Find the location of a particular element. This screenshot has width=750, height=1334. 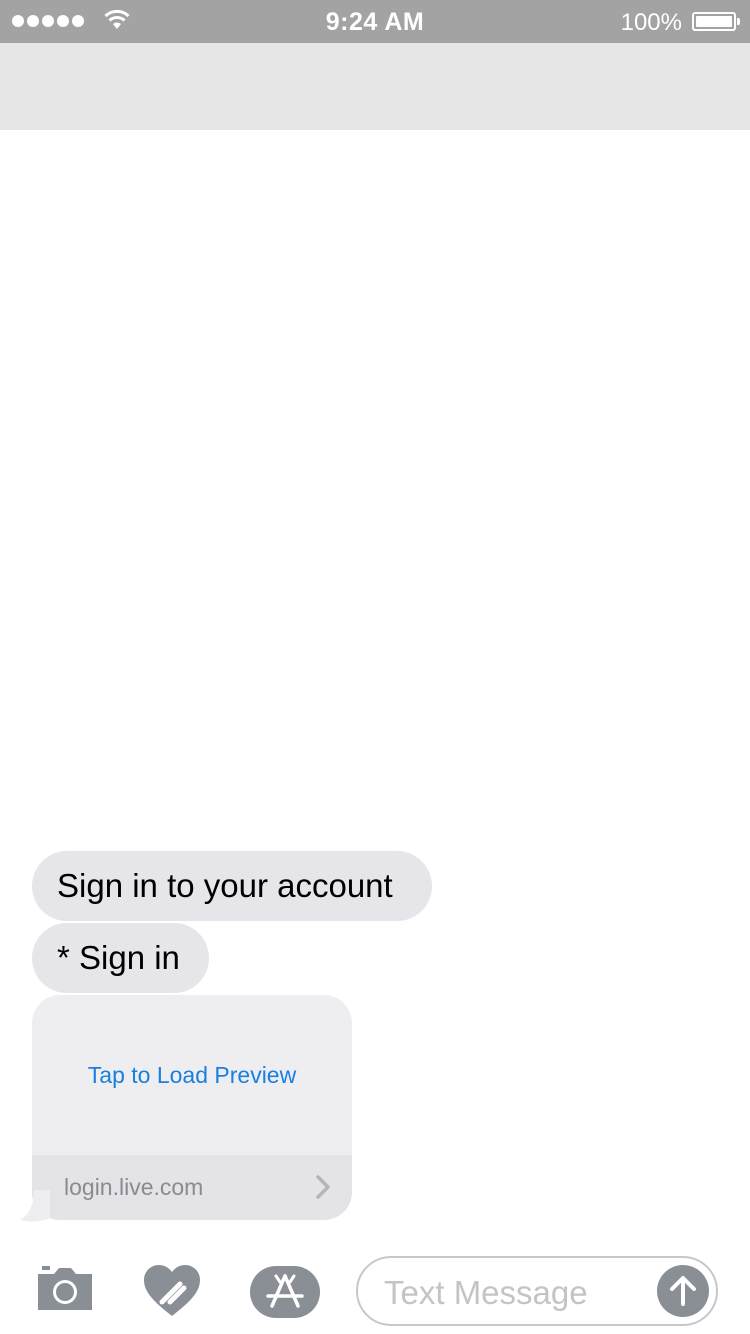

link-domain: login.live.com is located at coordinates (134, 1187).